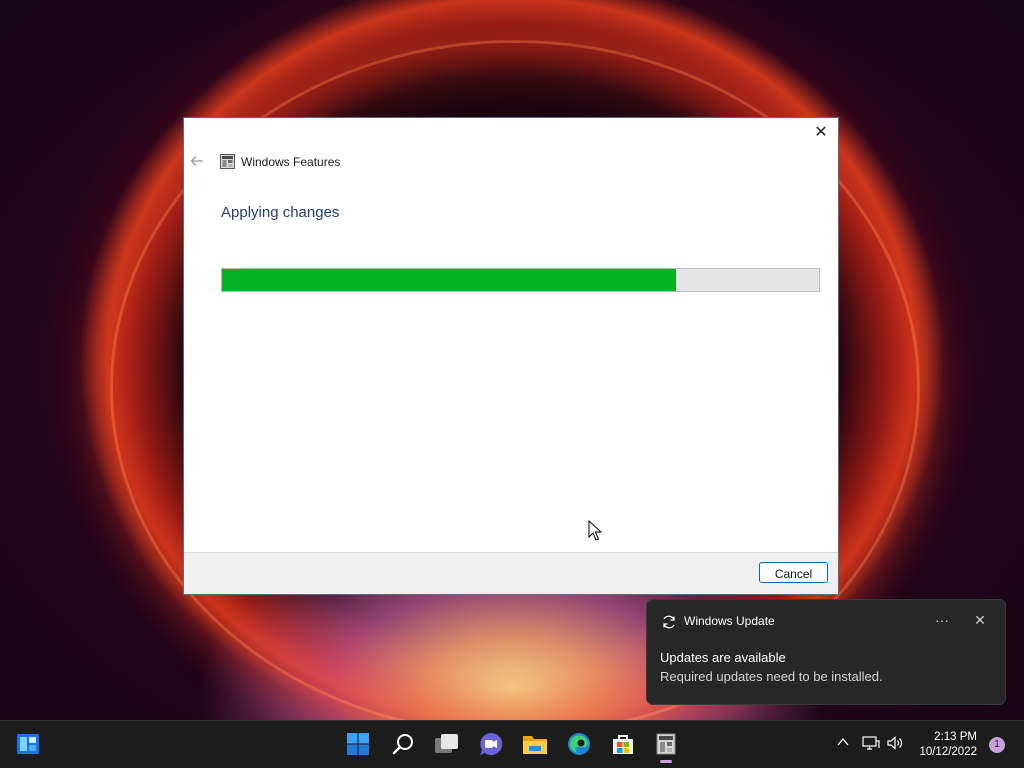 The height and width of the screenshot is (768, 1024). Describe the element at coordinates (771, 676) in the screenshot. I see `toast-body: Required updates need to be installed.` at that location.